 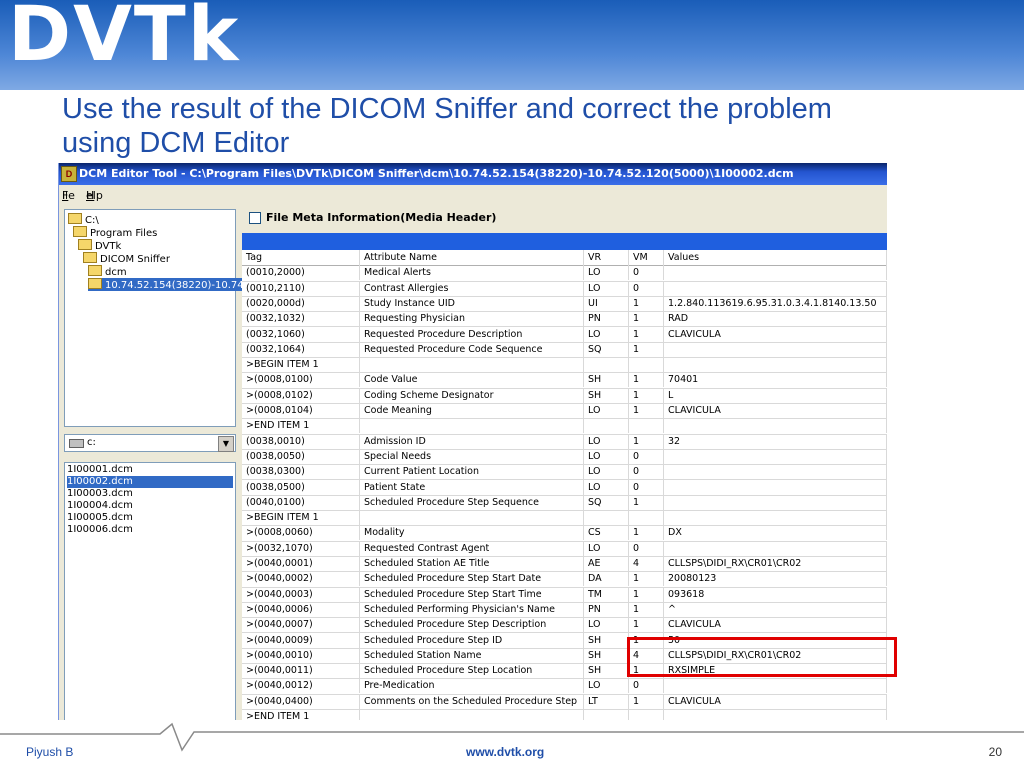 What do you see at coordinates (646, 563) in the screenshot?
I see `cell-vm: 4` at bounding box center [646, 563].